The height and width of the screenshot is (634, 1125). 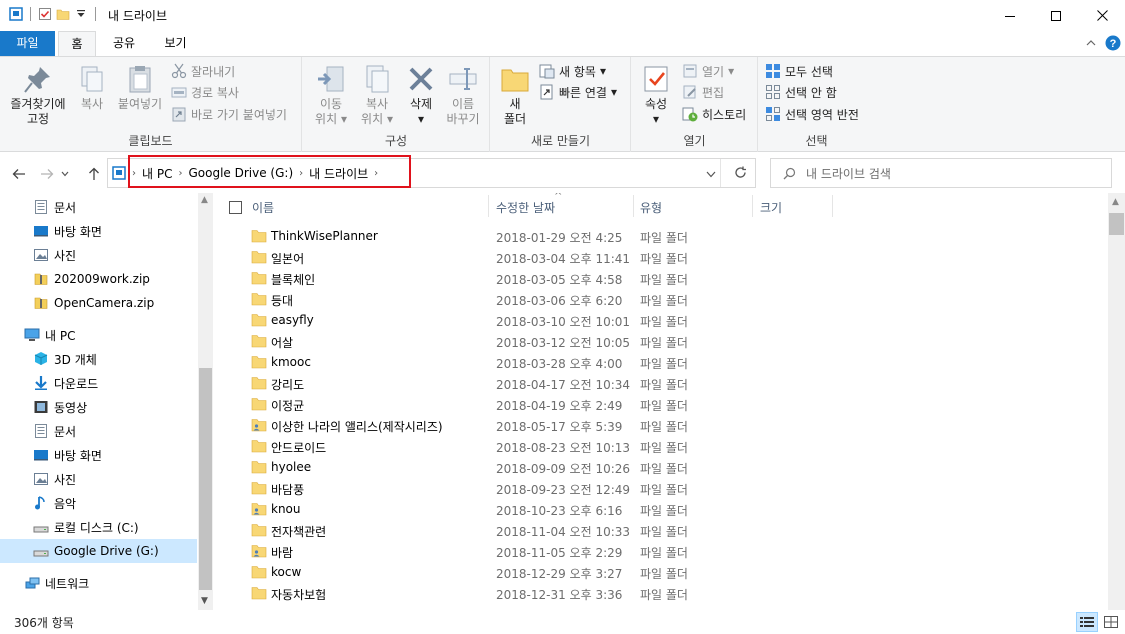 I want to click on details-view-button, so click(x=1087, y=622).